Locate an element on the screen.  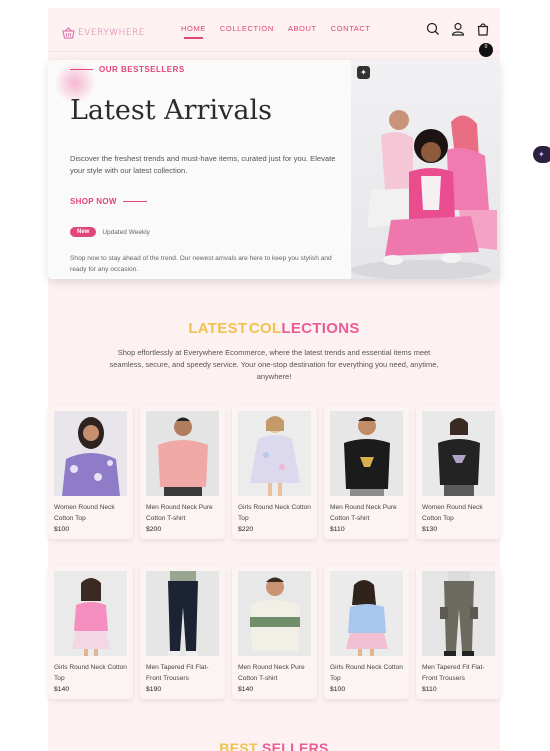
product-price: $220 is located at coordinates (246, 529).